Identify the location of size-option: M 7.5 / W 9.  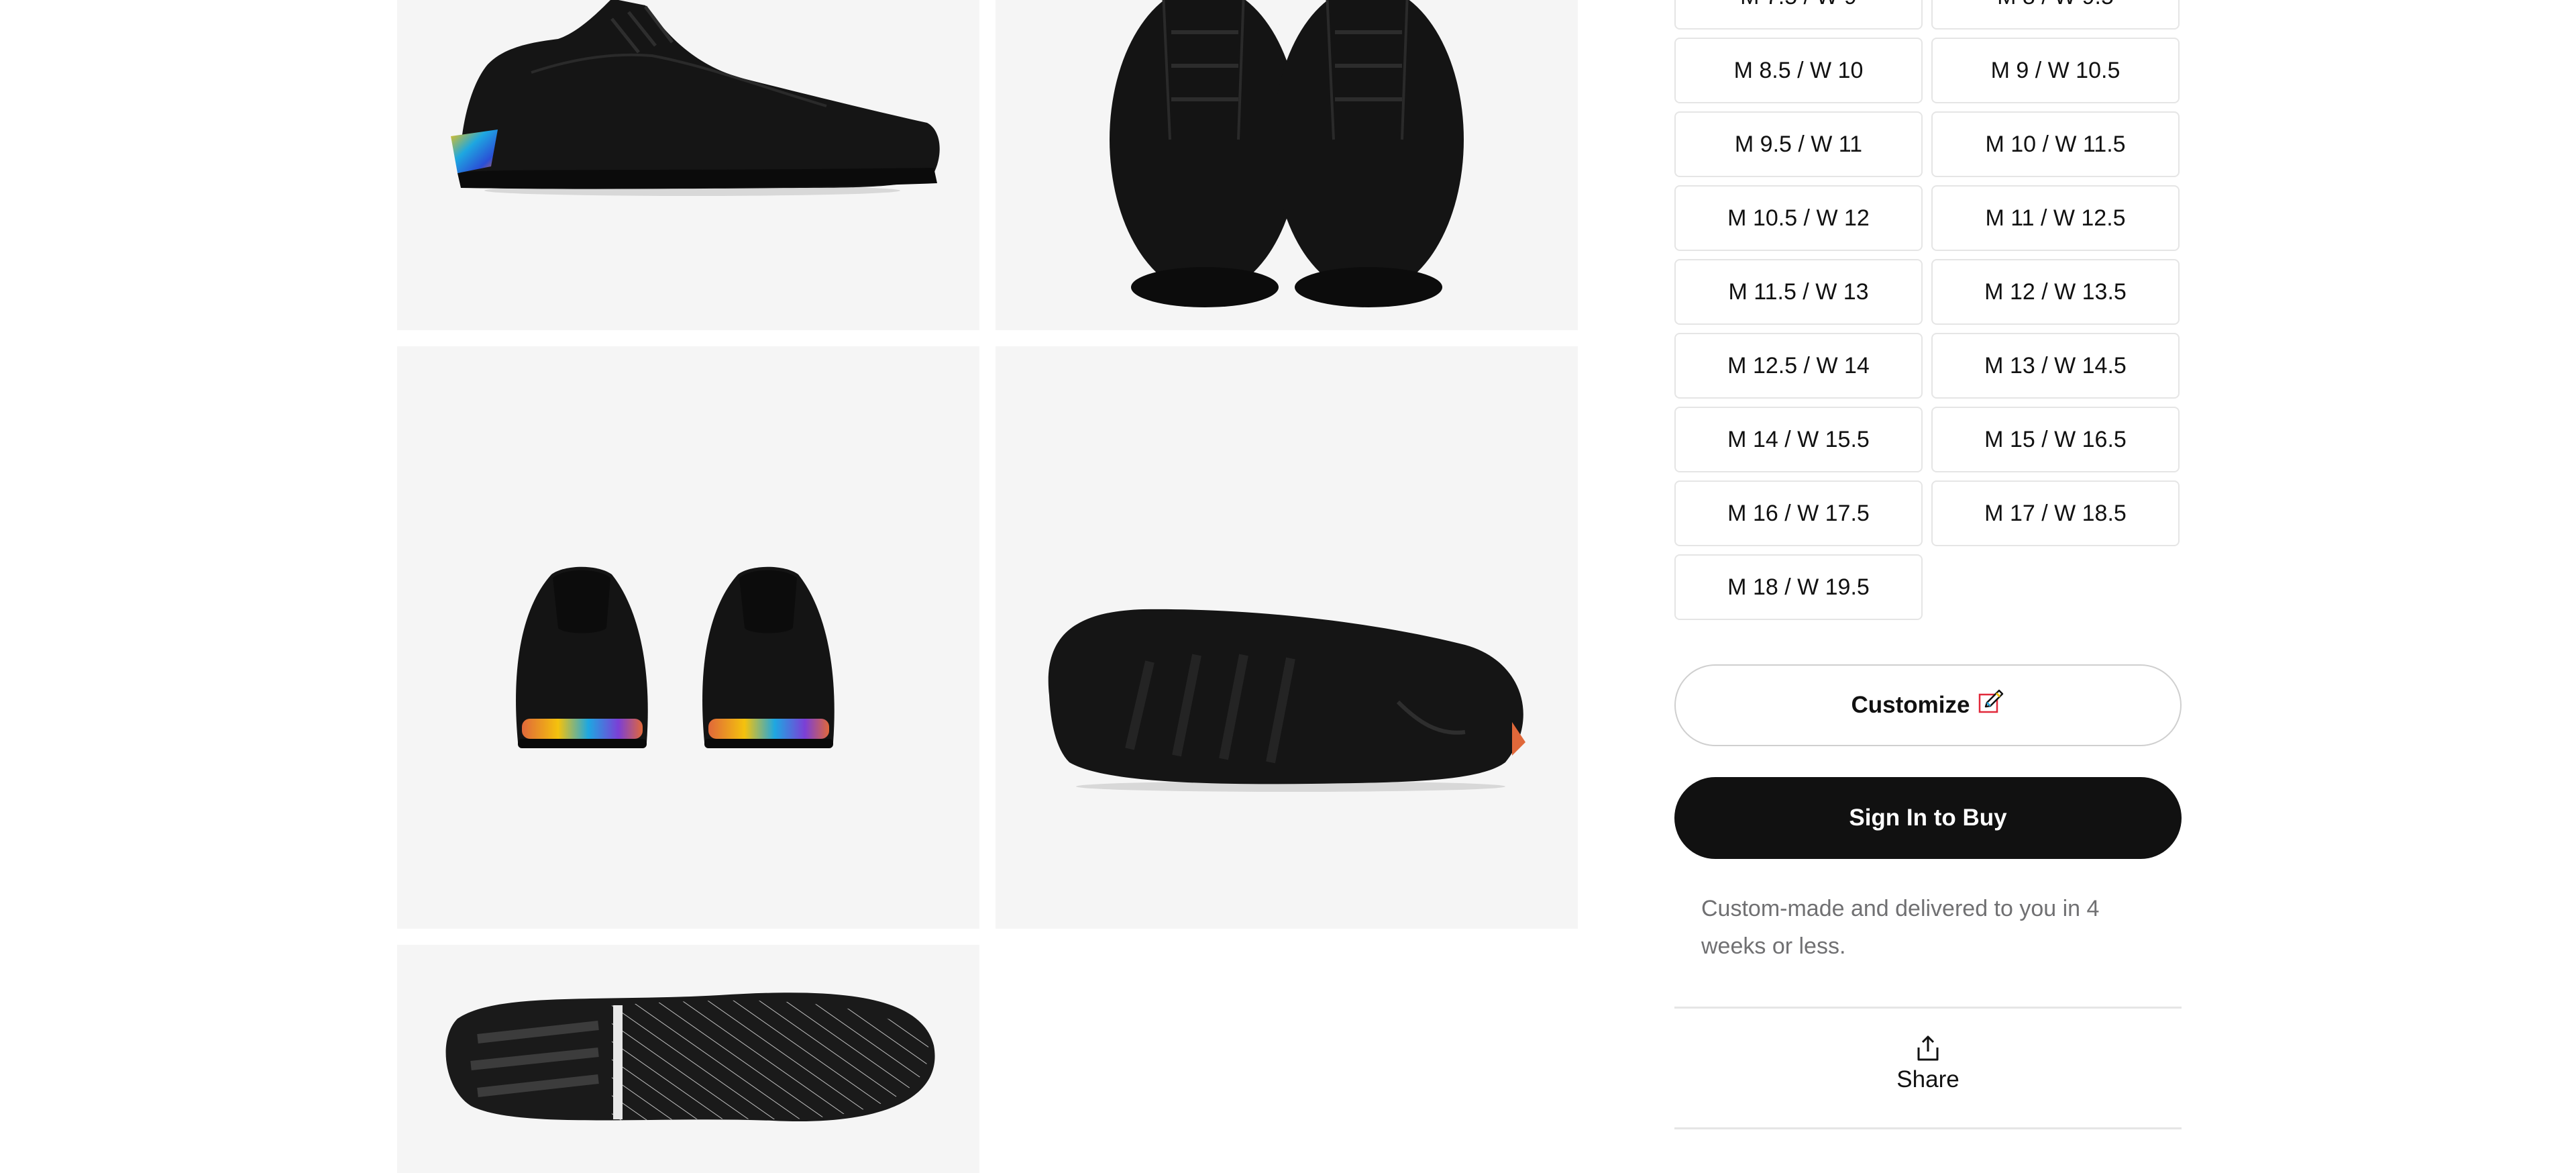
(1798, 15).